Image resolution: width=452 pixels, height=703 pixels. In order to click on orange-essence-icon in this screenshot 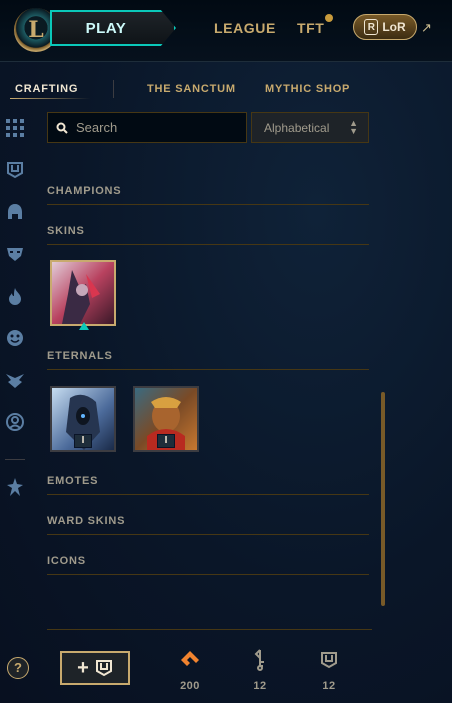, I will do `click(190, 660)`.